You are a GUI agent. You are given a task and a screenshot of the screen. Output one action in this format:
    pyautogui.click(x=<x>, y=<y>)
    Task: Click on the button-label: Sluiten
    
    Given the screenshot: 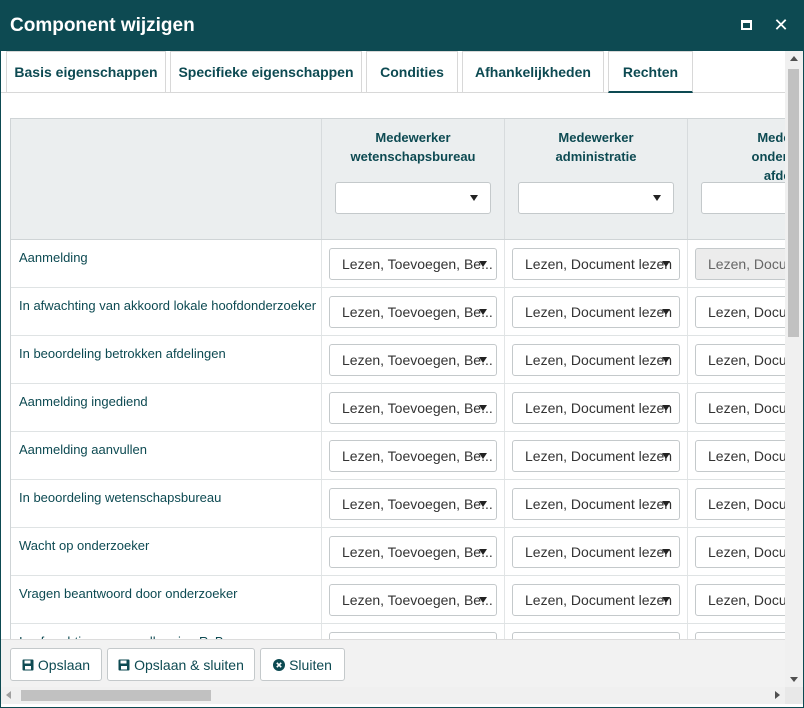 What is the action you would take?
    pyautogui.click(x=310, y=664)
    